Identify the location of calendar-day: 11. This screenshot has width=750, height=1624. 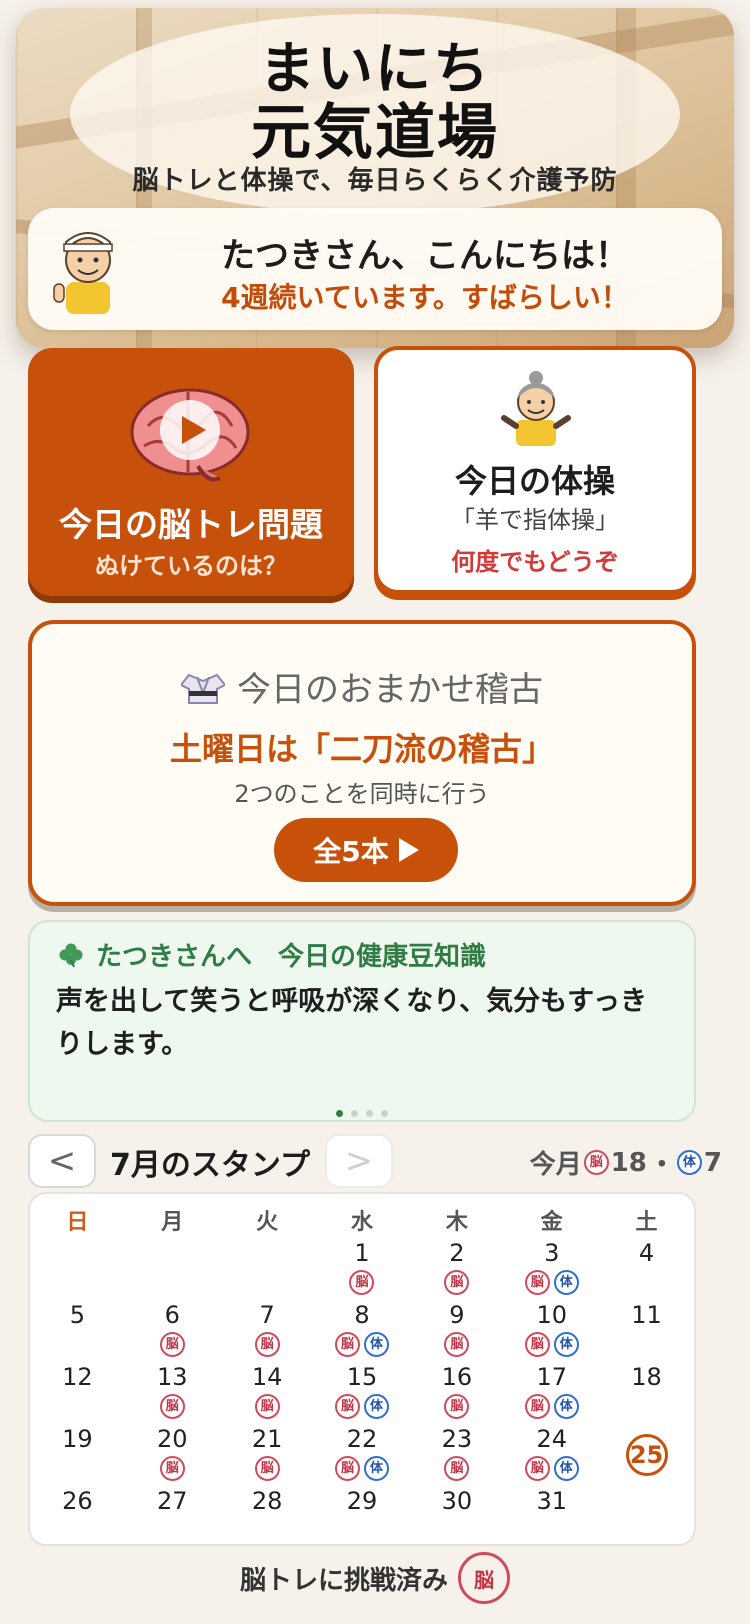
(646, 1331).